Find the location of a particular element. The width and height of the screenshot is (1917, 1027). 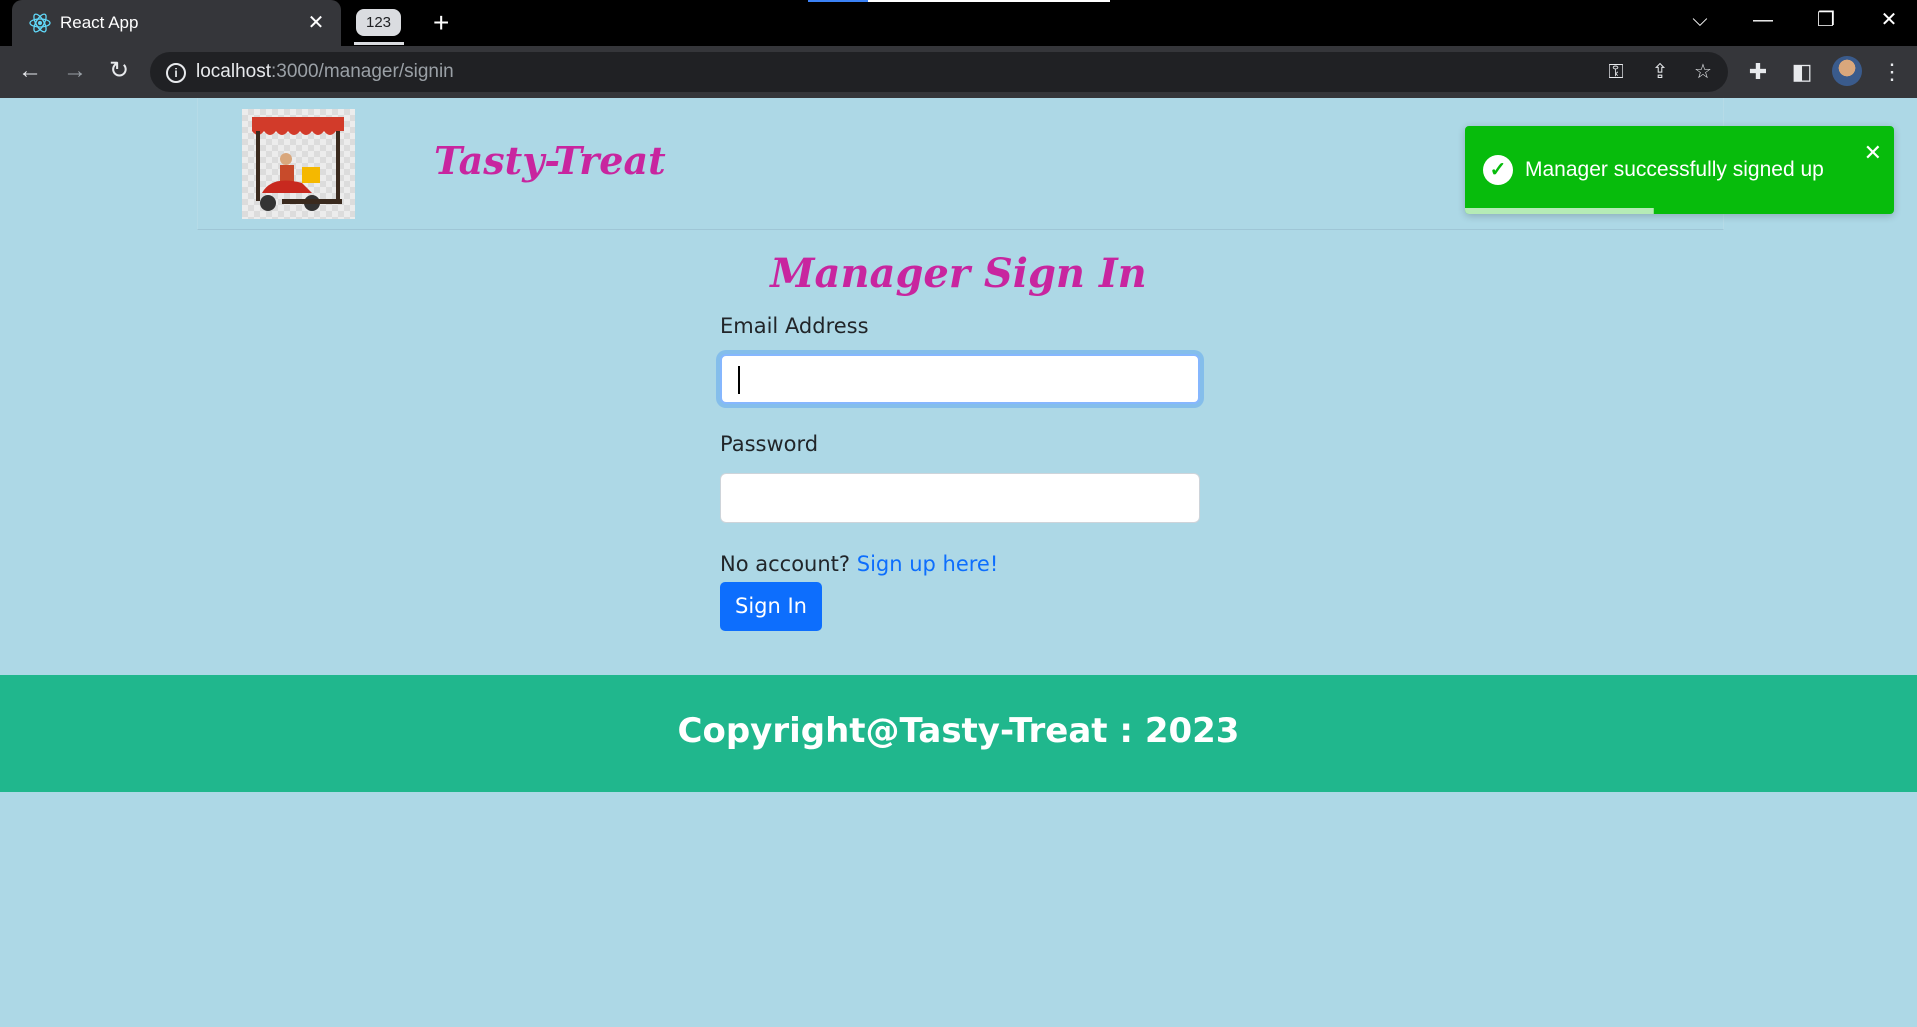

reload-icon: ↻ is located at coordinates (119, 71).